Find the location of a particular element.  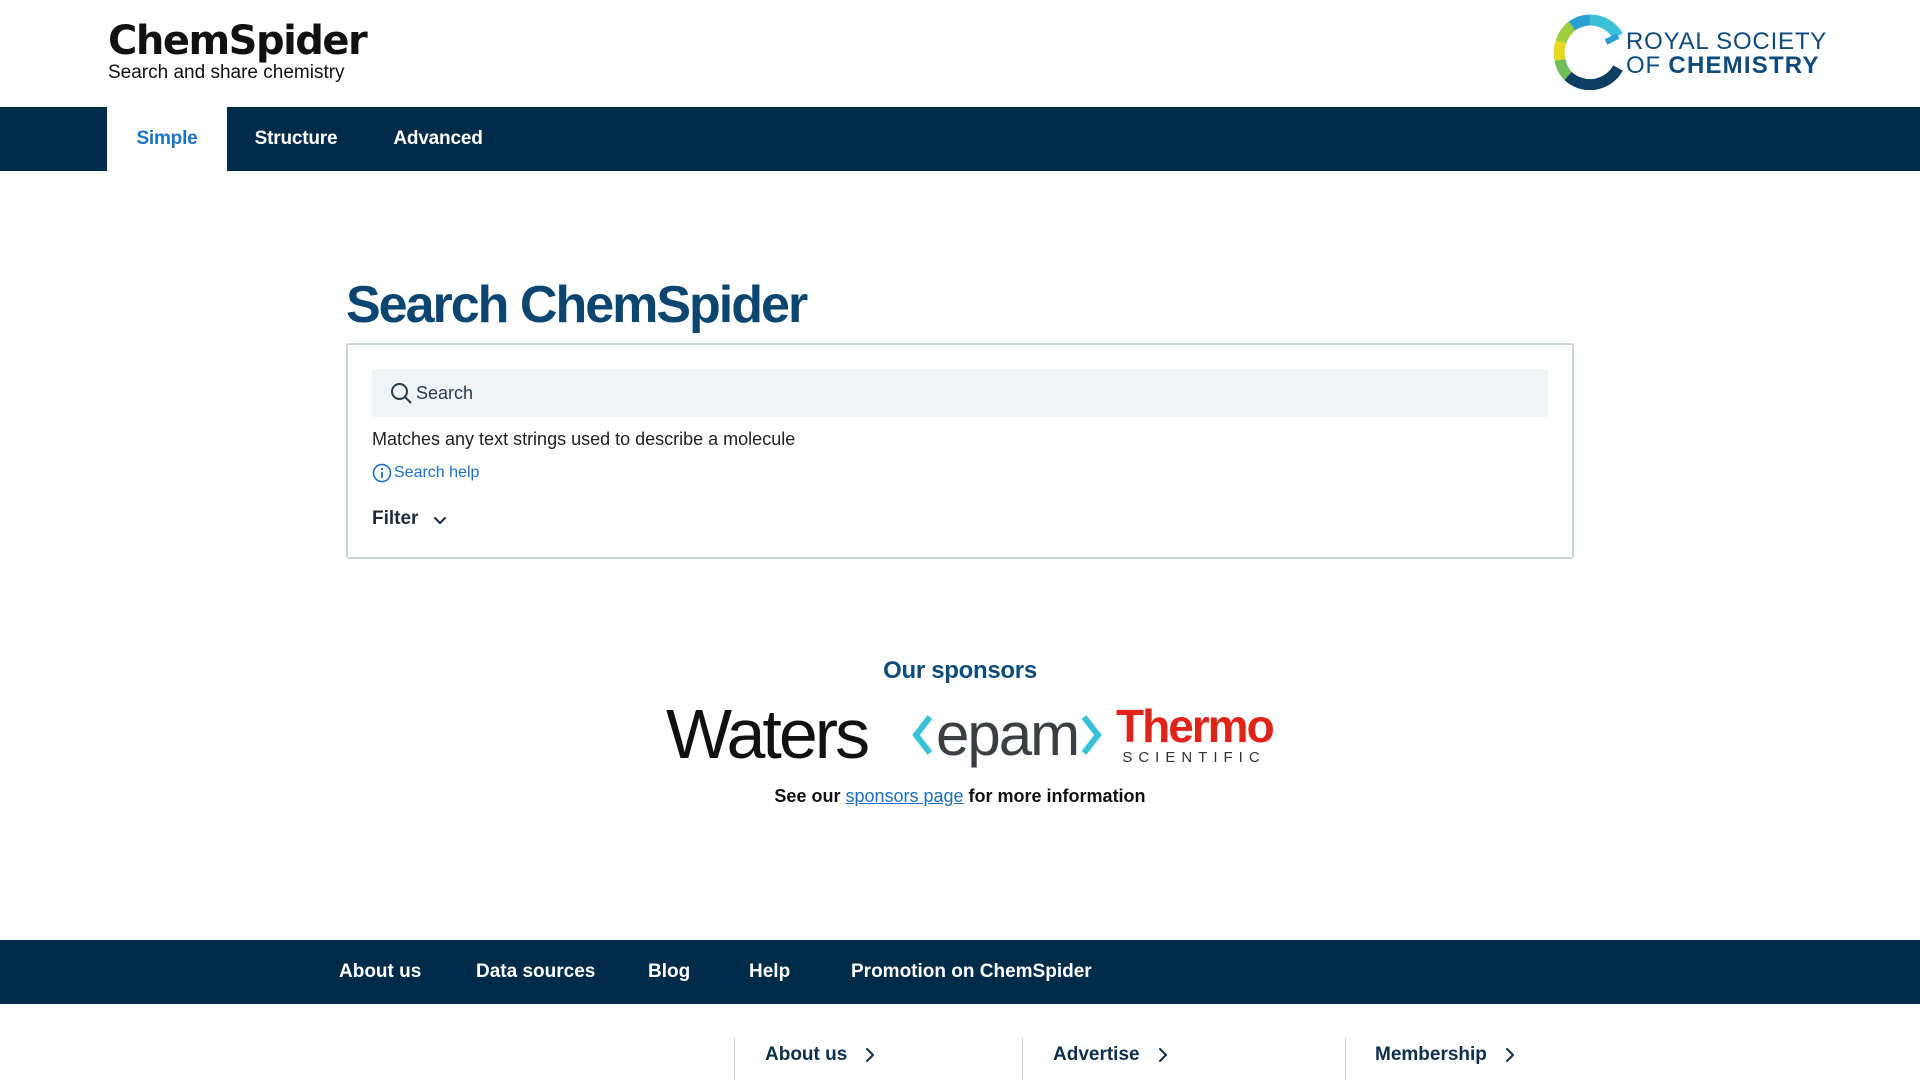

filter-toggle: Filter is located at coordinates (411, 519).